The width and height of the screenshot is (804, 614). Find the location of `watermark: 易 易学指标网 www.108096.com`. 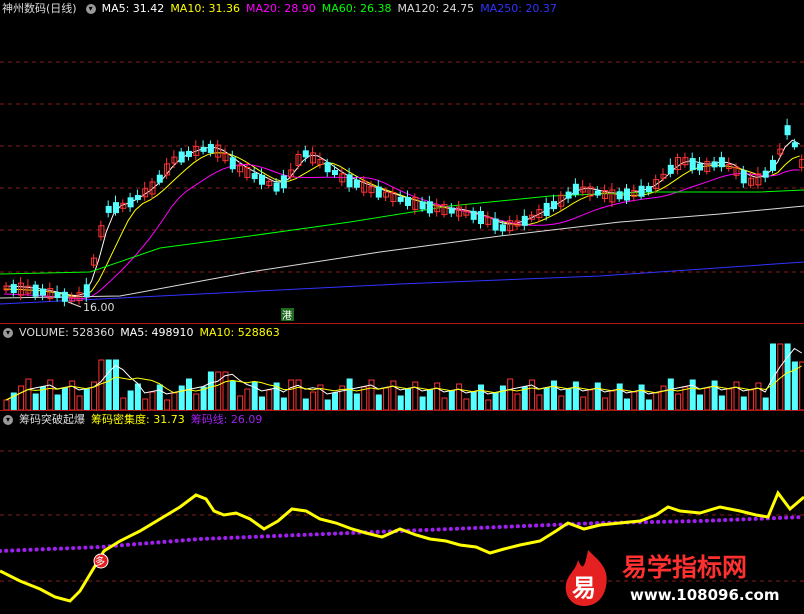

watermark: 易 易学指标网 www.108096.com is located at coordinates (678, 577).